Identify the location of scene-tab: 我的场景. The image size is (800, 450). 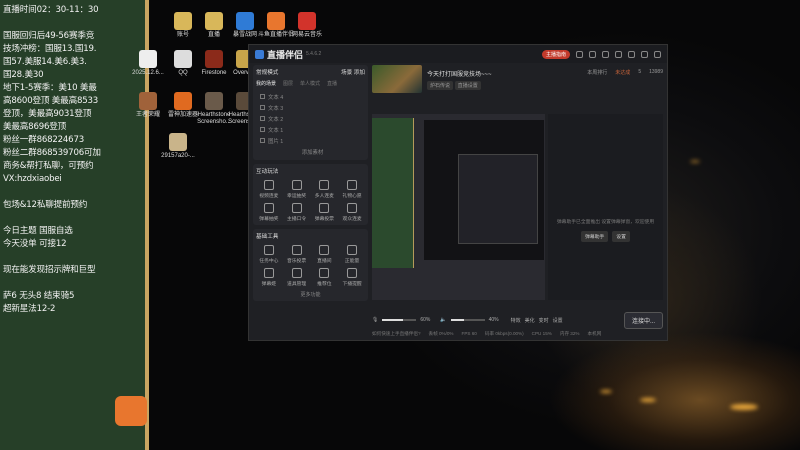
(266, 83).